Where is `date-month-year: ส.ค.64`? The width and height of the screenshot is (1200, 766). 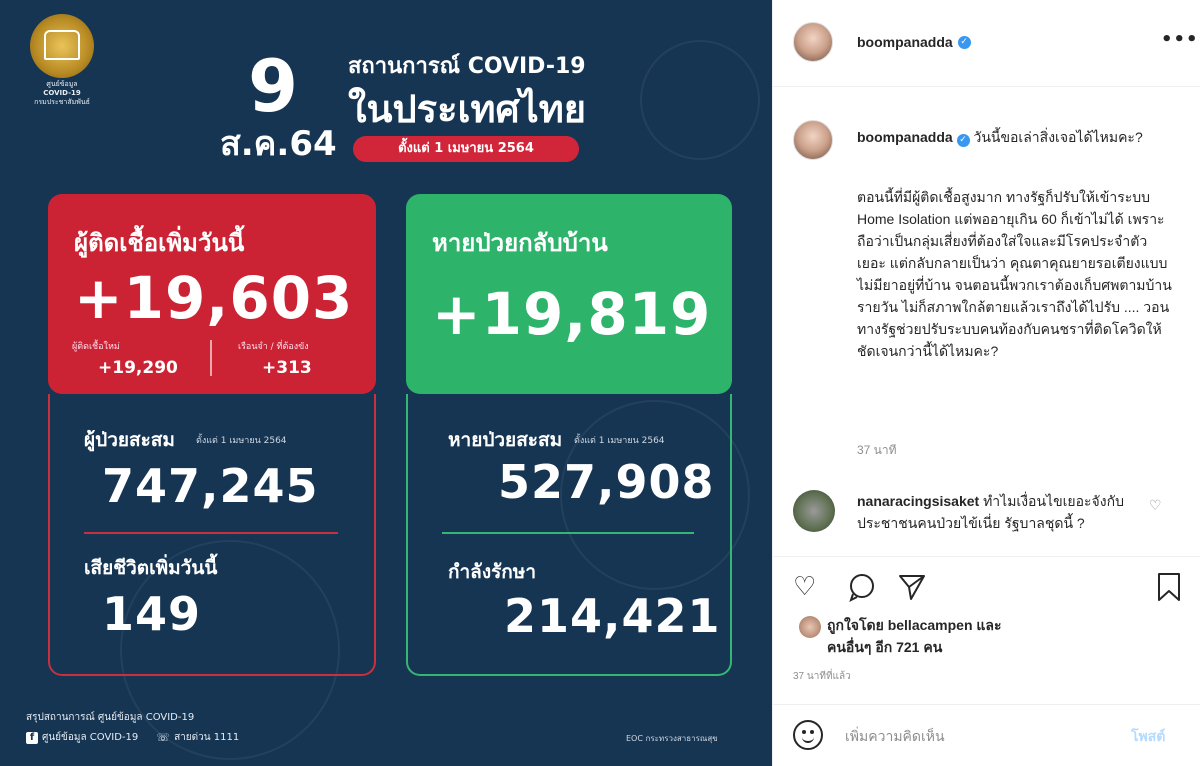 date-month-year: ส.ค.64 is located at coordinates (278, 144).